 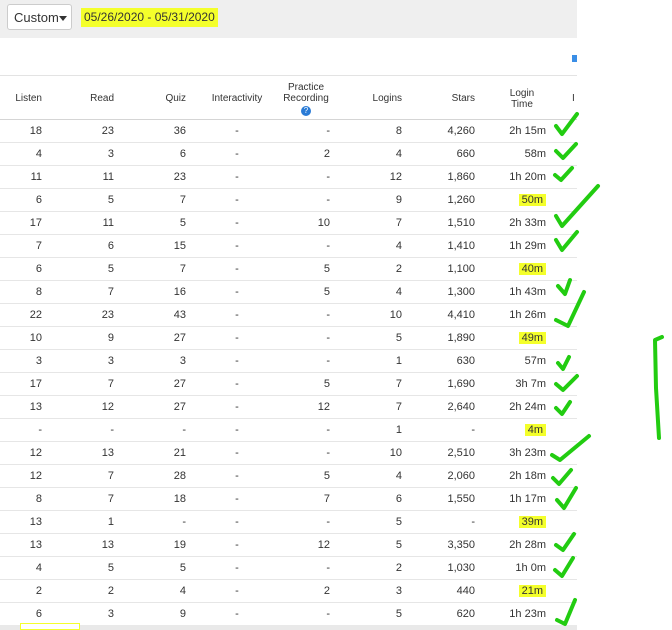 I want to click on col-header-read: Read, so click(x=82, y=98).